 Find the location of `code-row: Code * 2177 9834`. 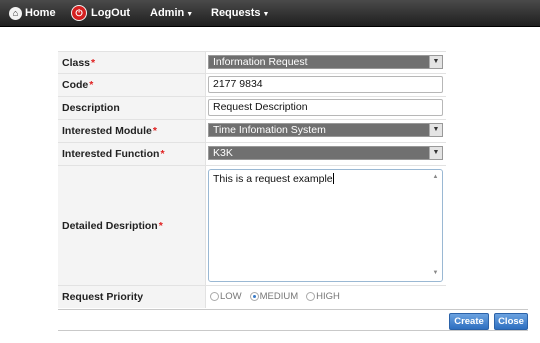

code-row: Code * 2177 9834 is located at coordinates (252, 84).